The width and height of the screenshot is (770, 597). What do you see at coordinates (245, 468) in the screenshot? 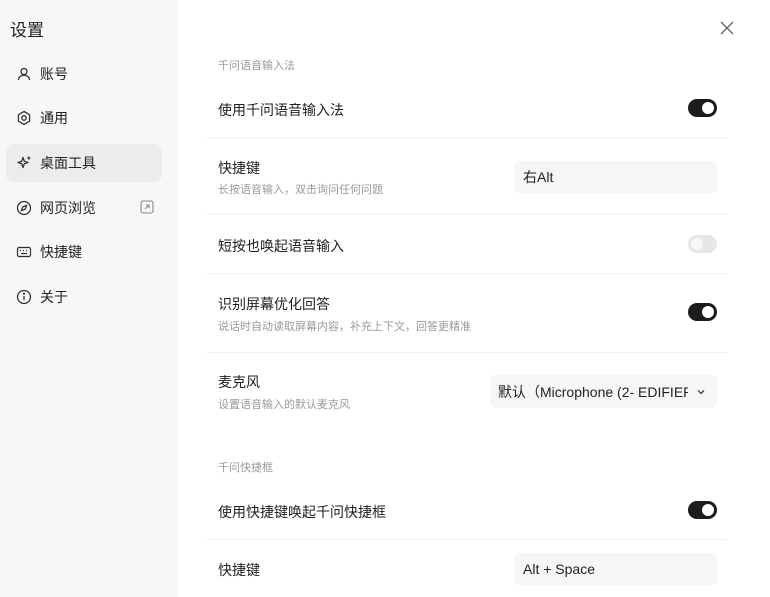
I see `section-title-quickbox: 千问快捷框` at bounding box center [245, 468].